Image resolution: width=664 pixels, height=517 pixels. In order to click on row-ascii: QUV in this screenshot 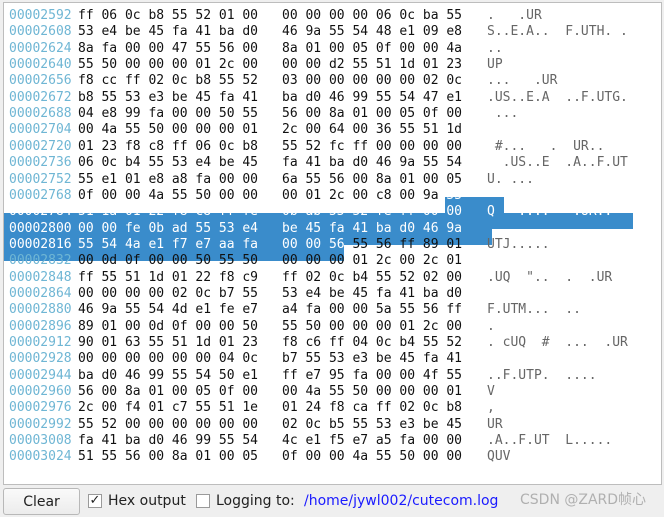, I will do `click(499, 457)`.